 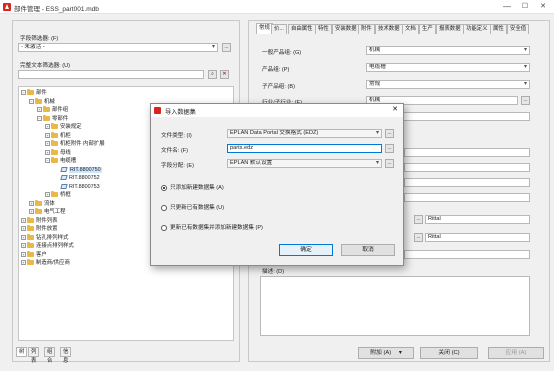 I want to click on tab-safety-values: 安全值, so click(x=518, y=29).